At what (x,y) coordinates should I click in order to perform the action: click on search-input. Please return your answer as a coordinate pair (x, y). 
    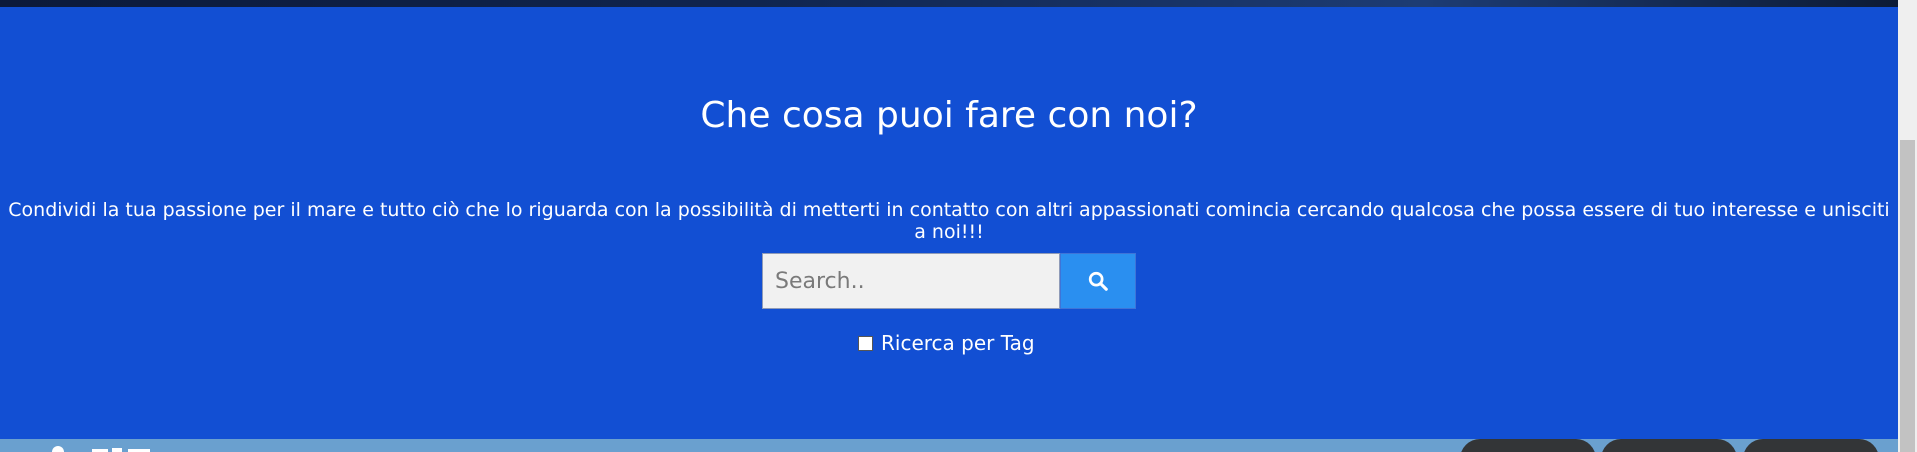
    Looking at the image, I should click on (911, 281).